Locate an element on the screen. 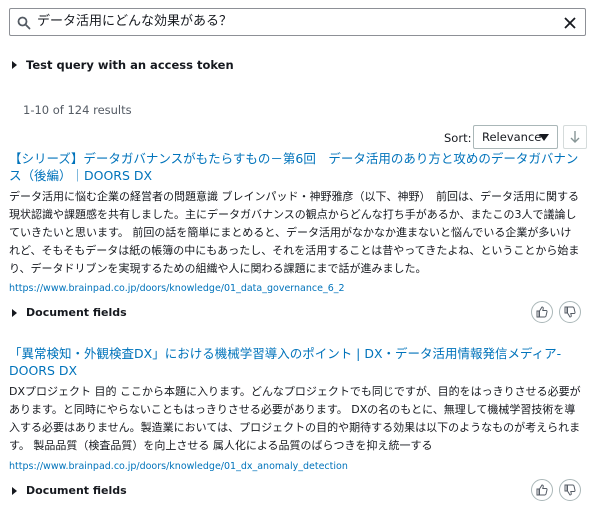 The image size is (596, 514). clear-icon is located at coordinates (570, 24).